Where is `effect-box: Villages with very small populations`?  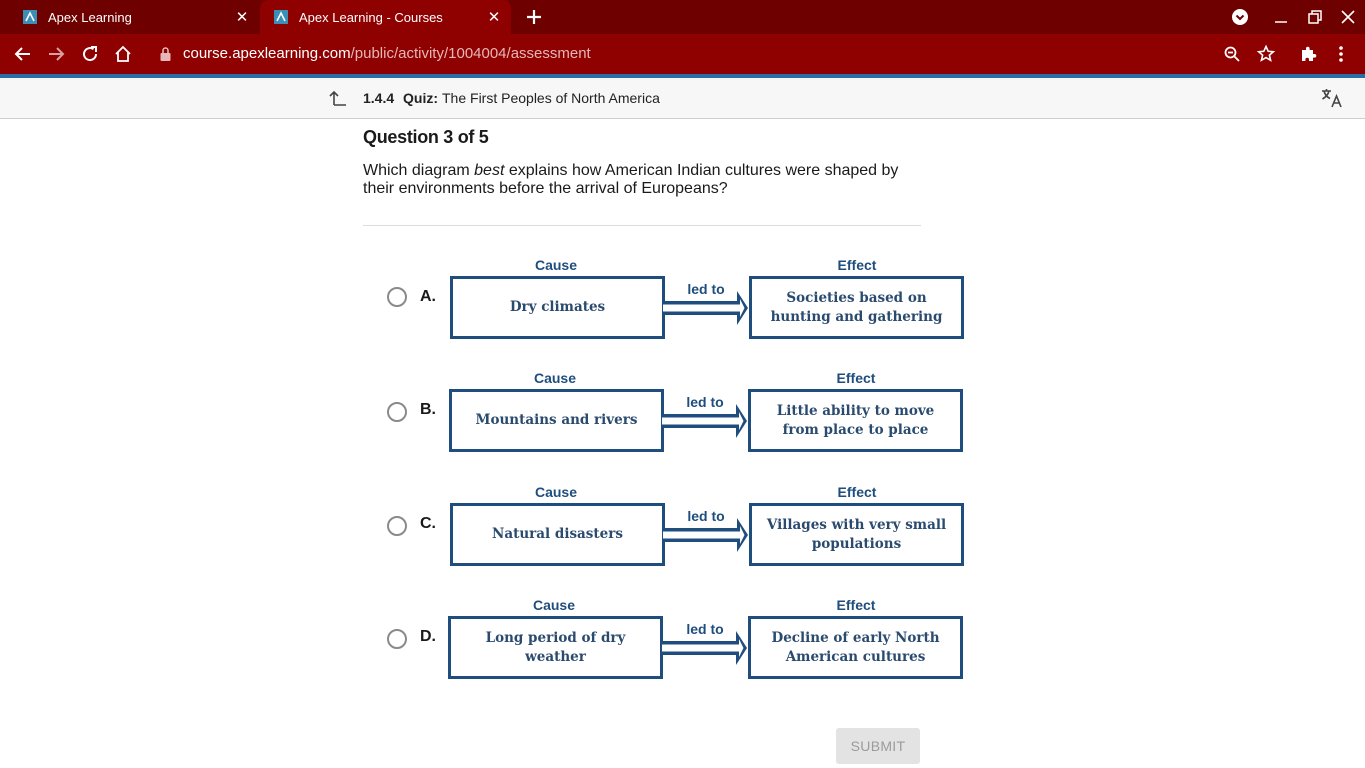
effect-box: Villages with very small populations is located at coordinates (856, 534).